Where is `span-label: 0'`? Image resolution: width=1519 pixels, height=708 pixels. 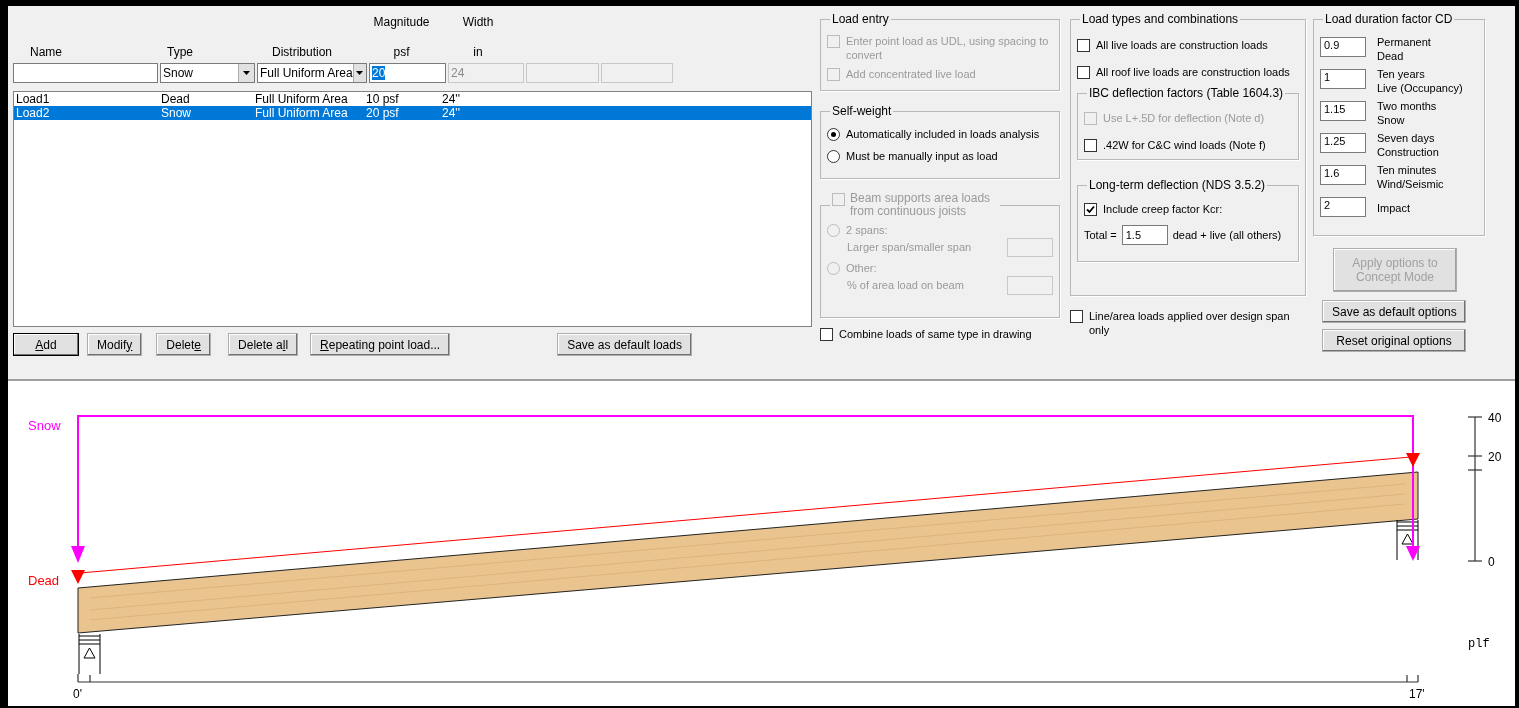 span-label: 0' is located at coordinates (77, 694).